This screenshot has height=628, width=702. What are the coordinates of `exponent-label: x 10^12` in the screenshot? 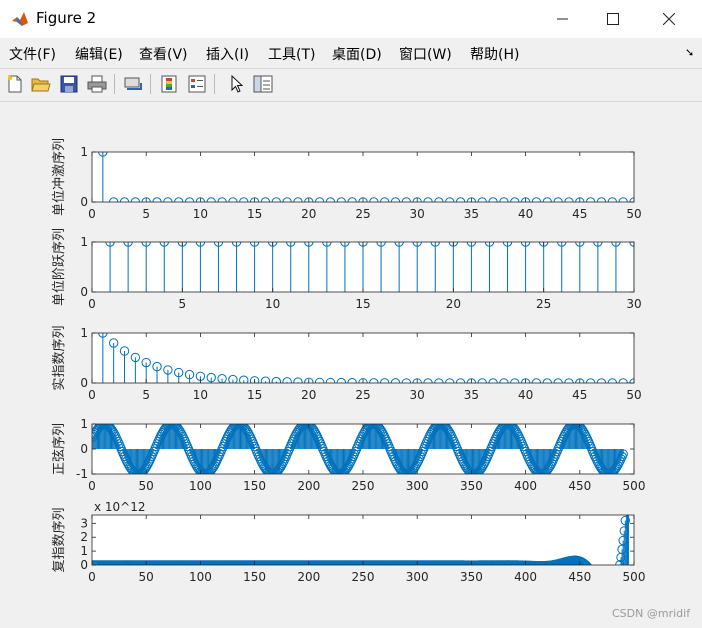 It's located at (120, 507).